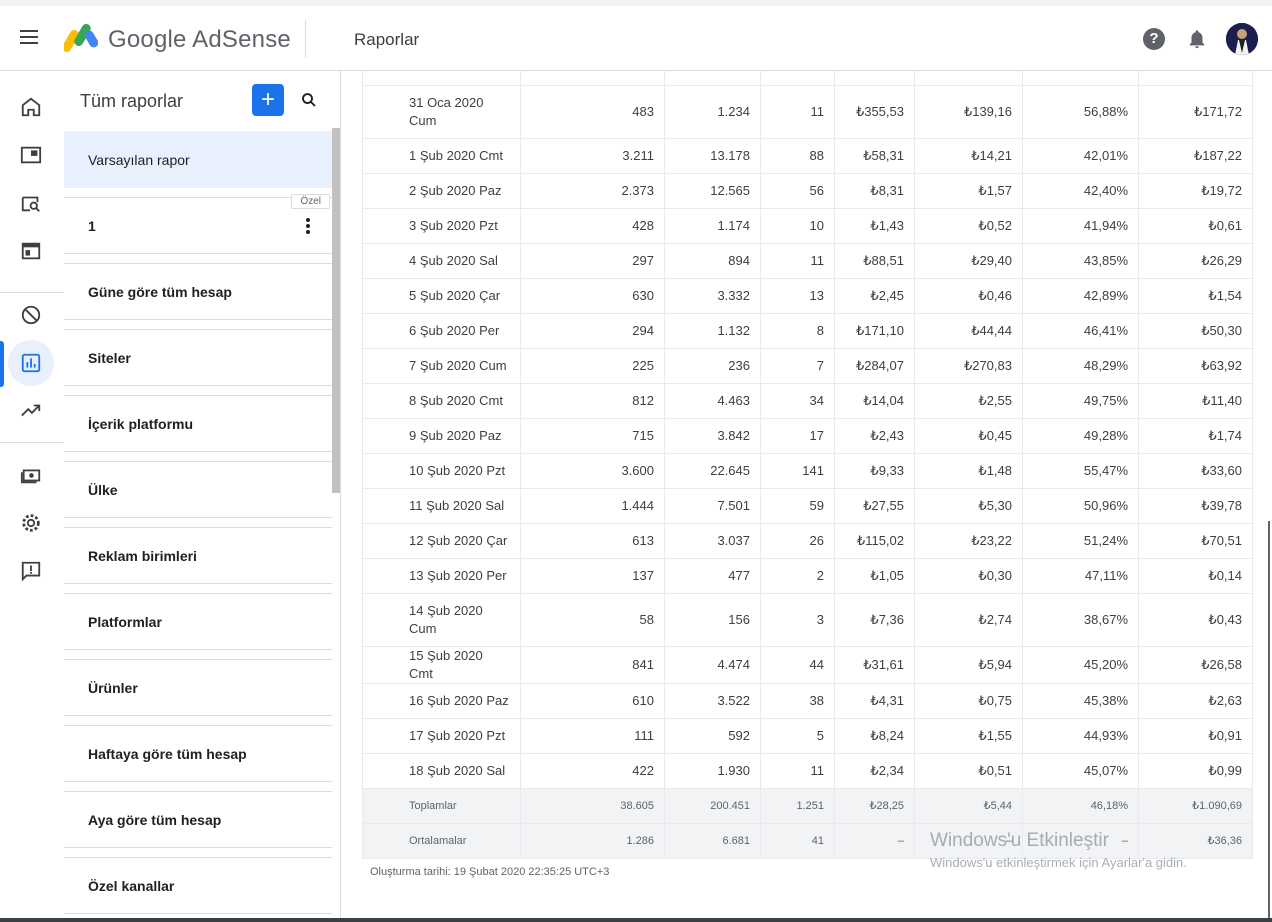  Describe the element at coordinates (712, 365) in the screenshot. I see `metric-cell: 236` at that location.